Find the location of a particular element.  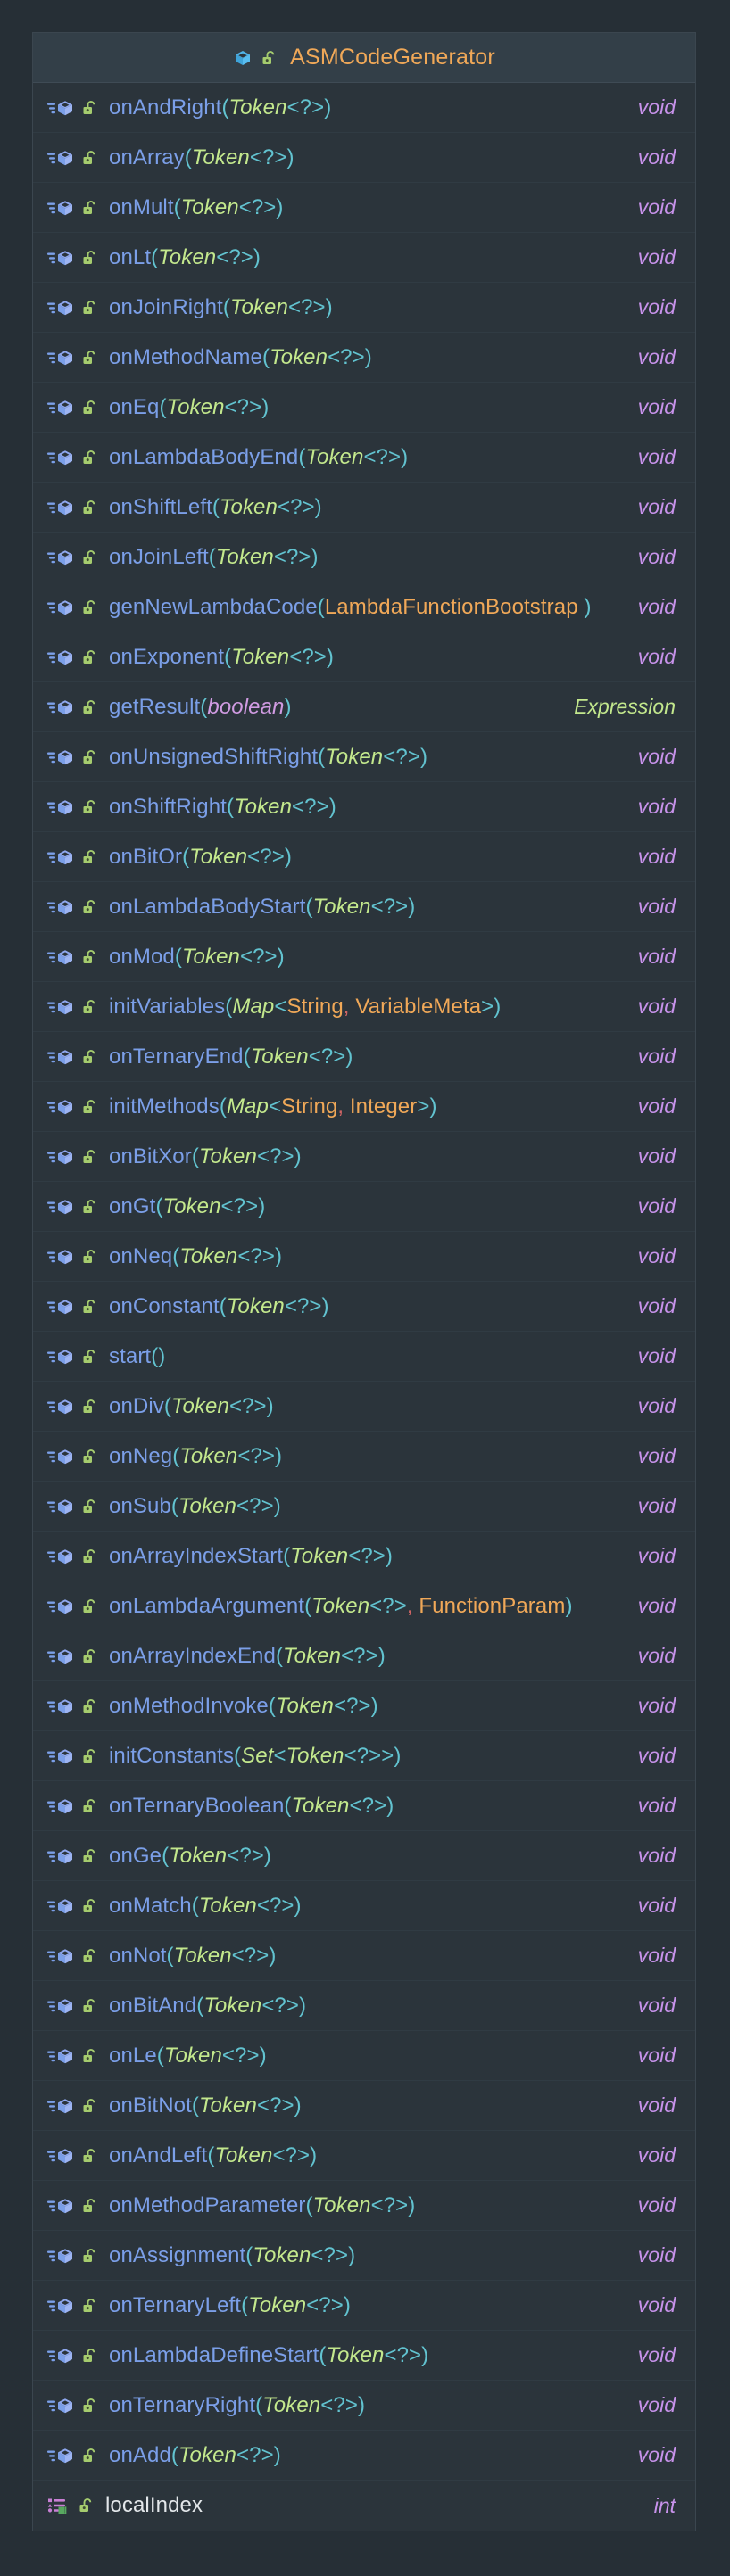

method-row: onArrayIndexEnd(Token<?>) void is located at coordinates (364, 1656).